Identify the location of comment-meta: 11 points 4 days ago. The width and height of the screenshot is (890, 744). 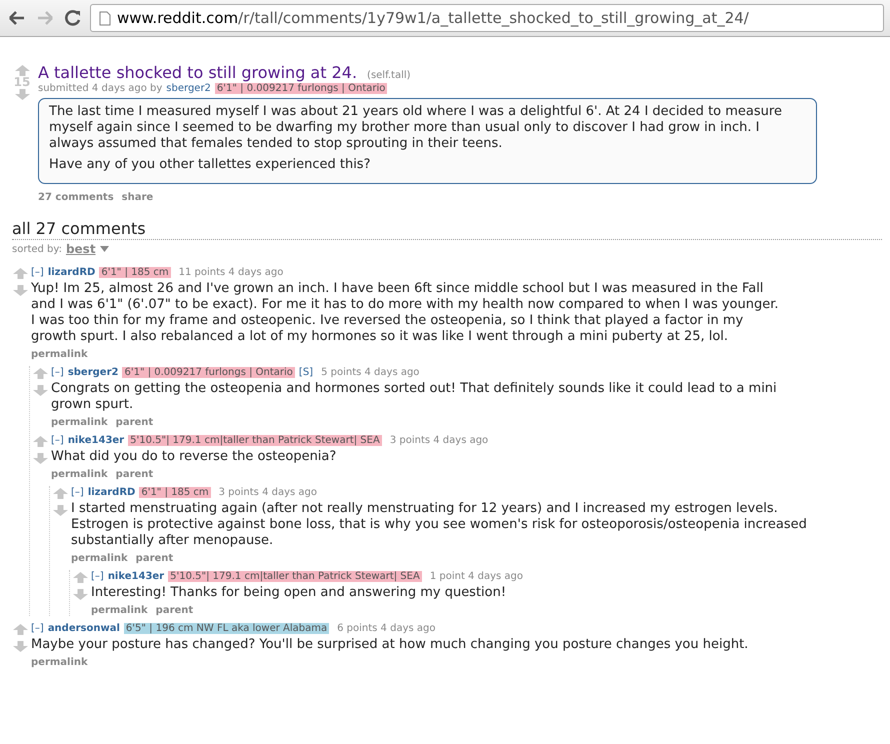
(231, 272).